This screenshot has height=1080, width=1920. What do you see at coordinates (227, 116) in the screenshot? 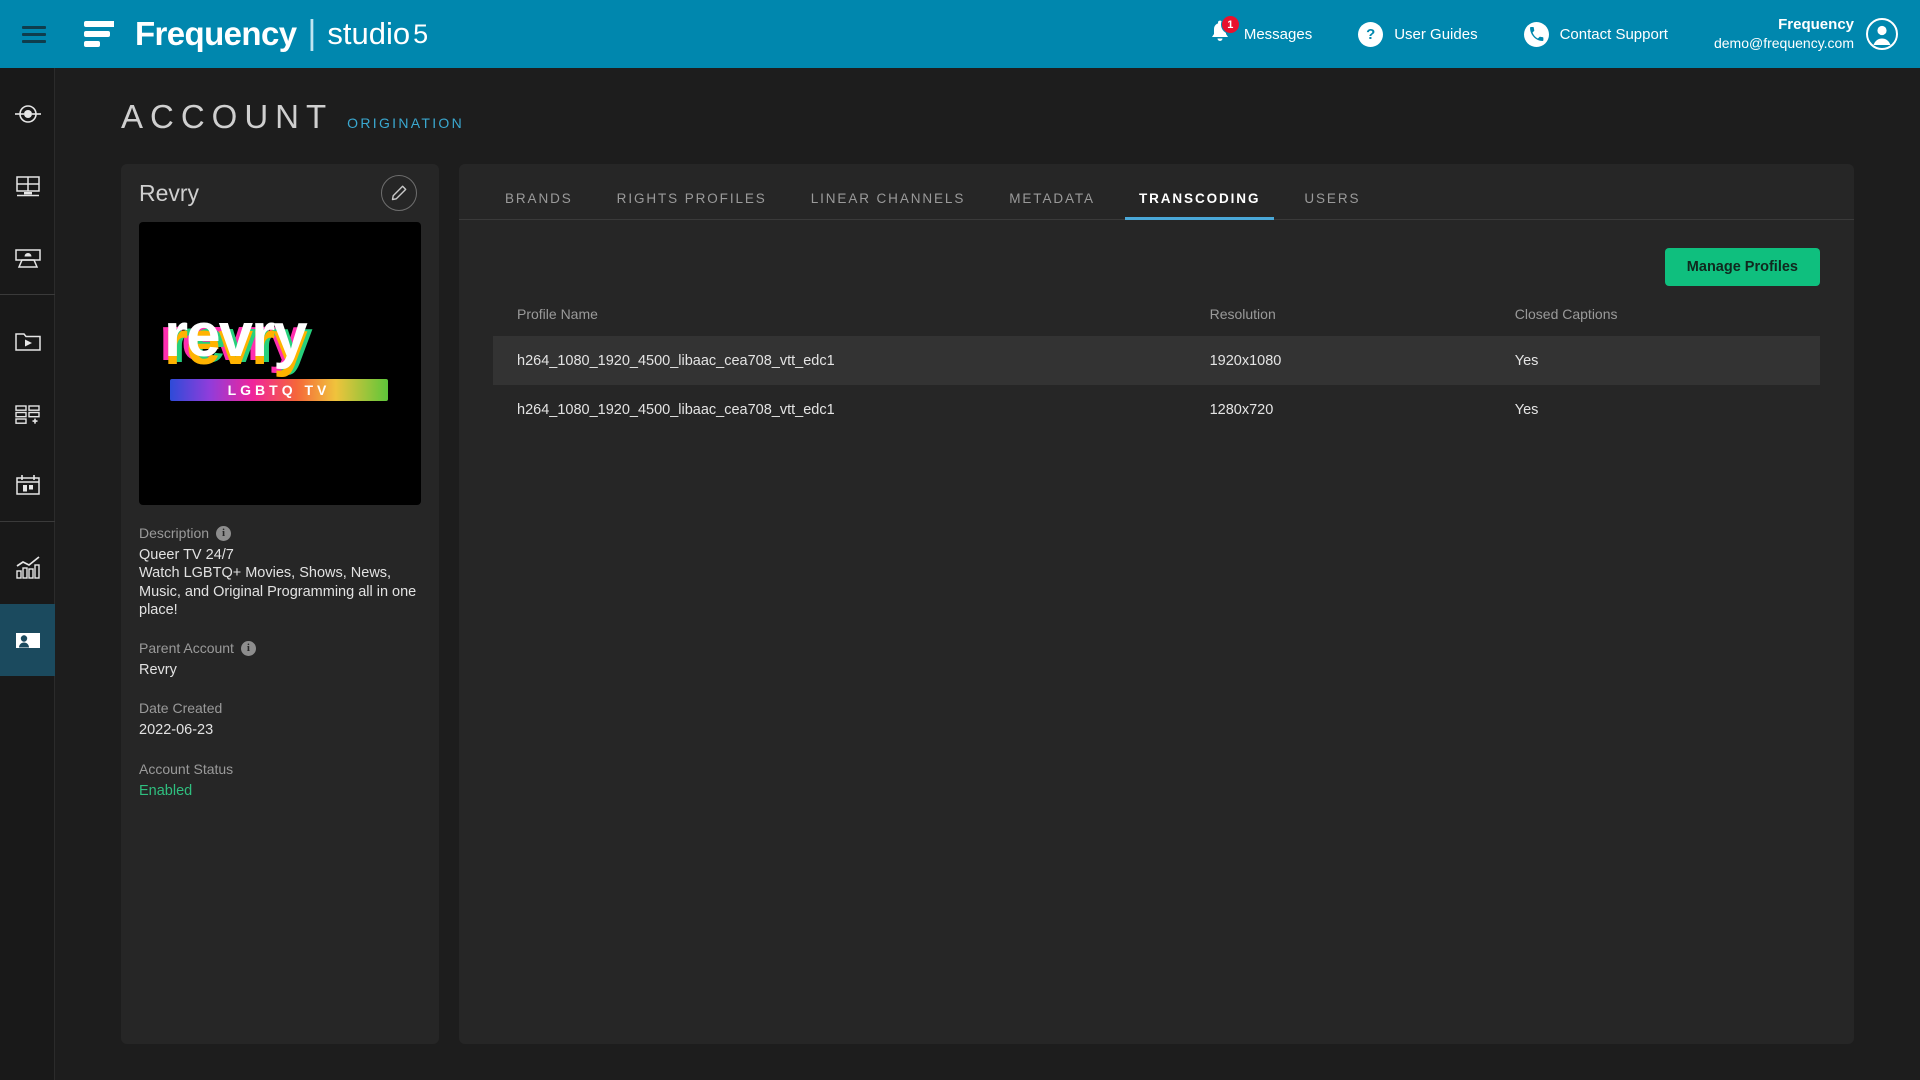
I see `page-title-text: ACCOUNT` at bounding box center [227, 116].